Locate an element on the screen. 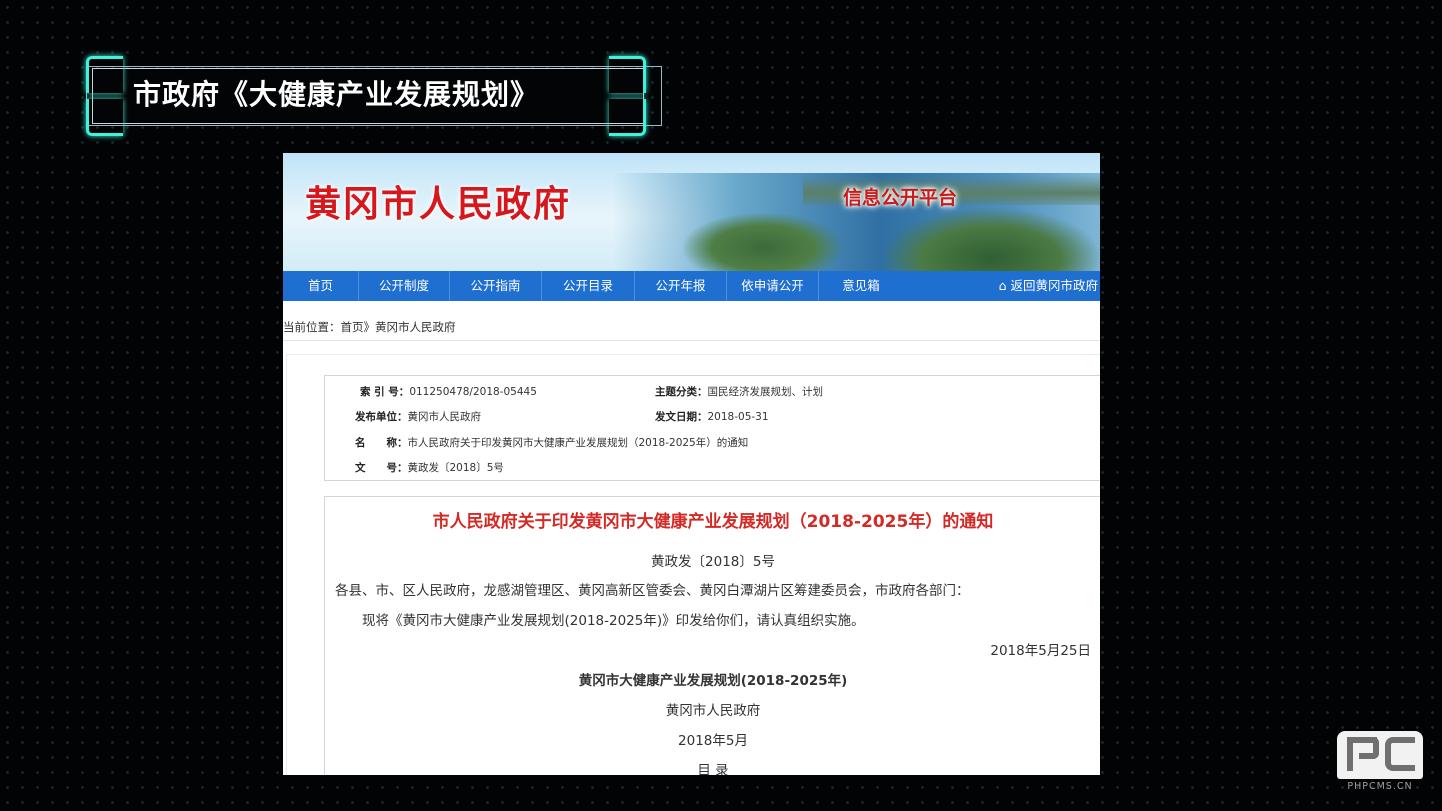 Image resolution: width=1442 pixels, height=811 pixels. nav-feedback-box: 意见箱 is located at coordinates (861, 286).